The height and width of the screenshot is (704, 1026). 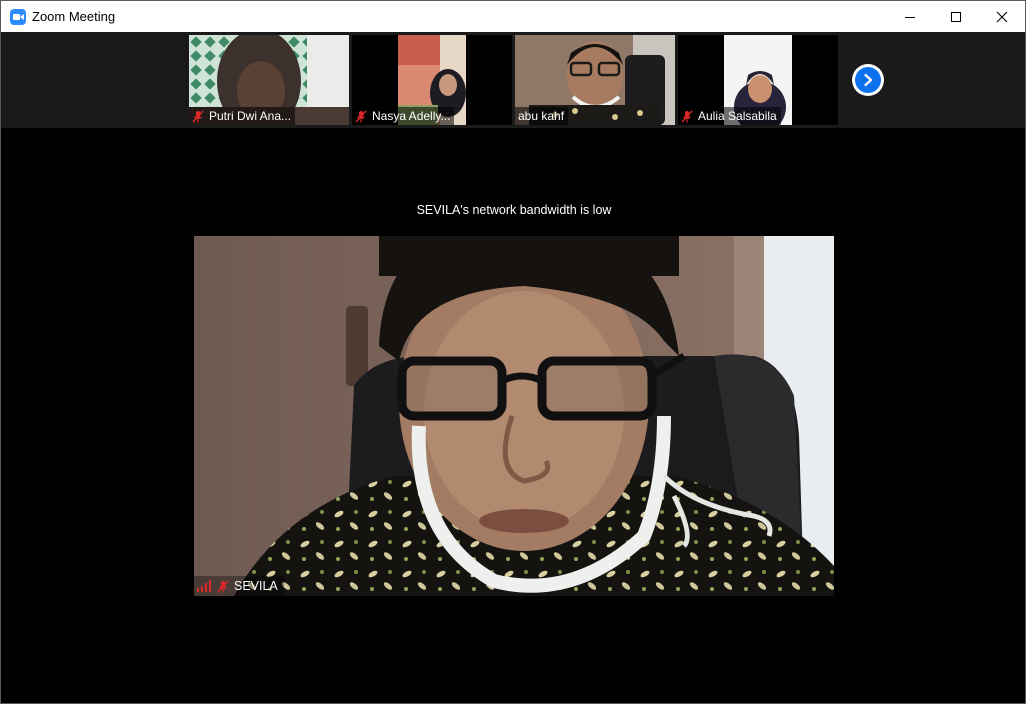 I want to click on active-speaker-name: SEVILA, so click(x=256, y=586).